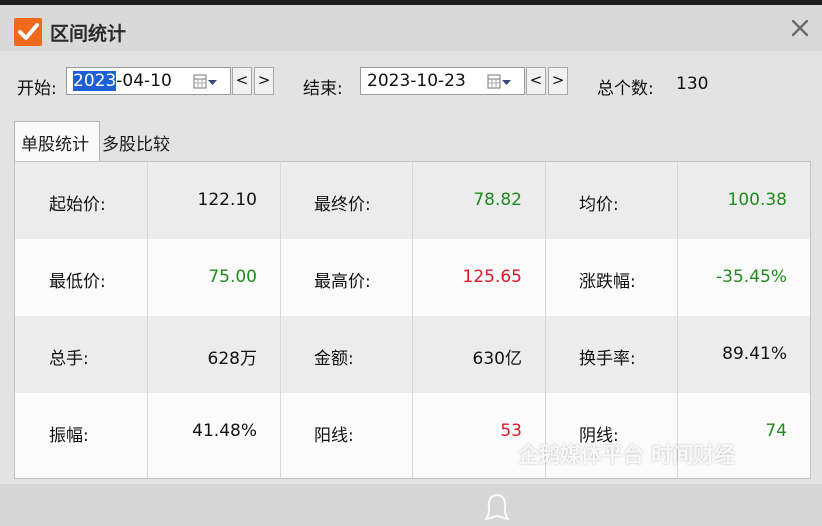  I want to click on title-bar: 区间统计, so click(411, 28).